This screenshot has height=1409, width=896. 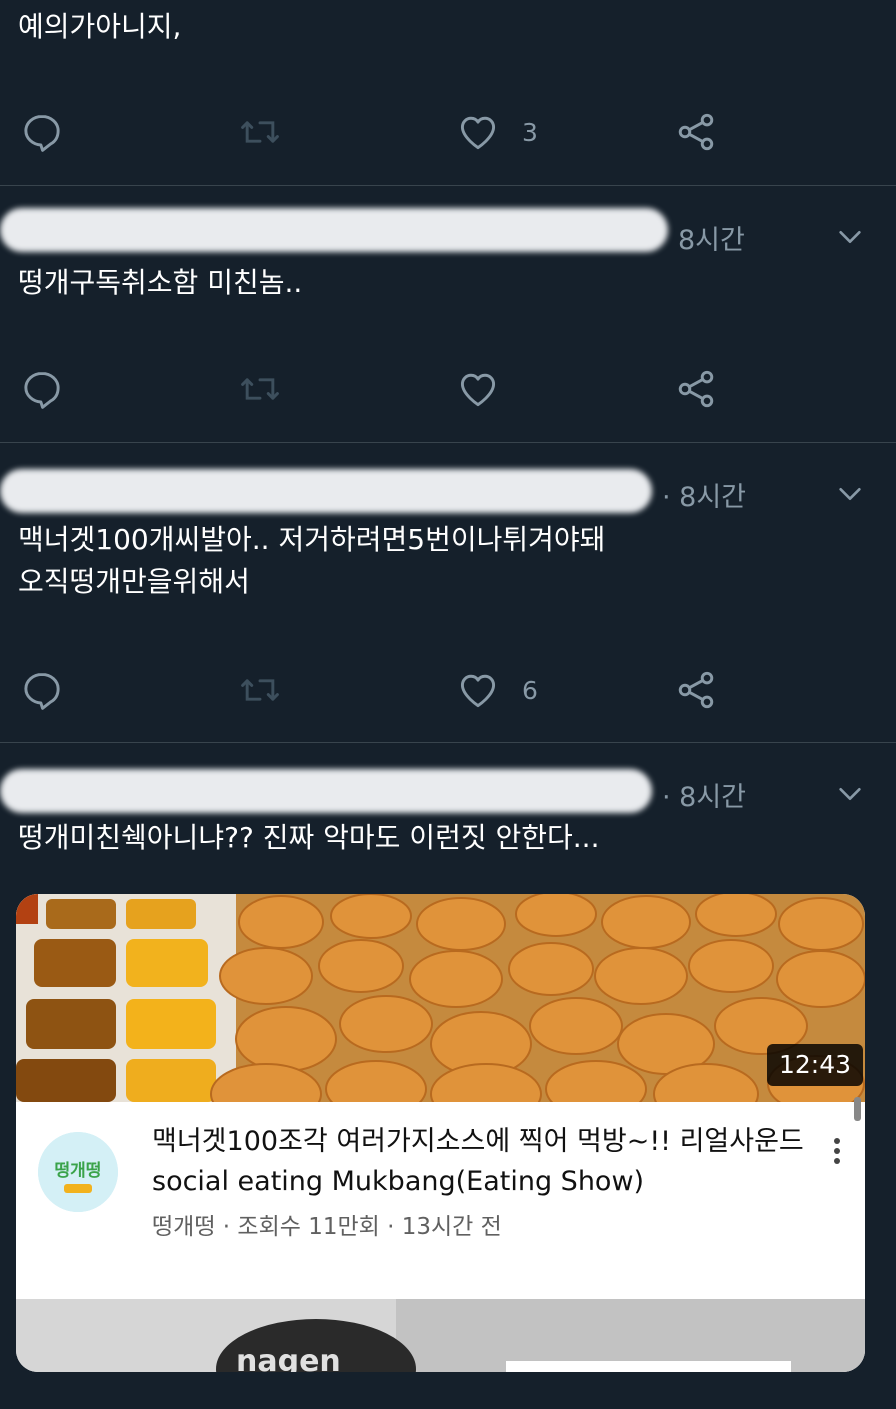 What do you see at coordinates (448, 389) in the screenshot?
I see `tweet-actions` at bounding box center [448, 389].